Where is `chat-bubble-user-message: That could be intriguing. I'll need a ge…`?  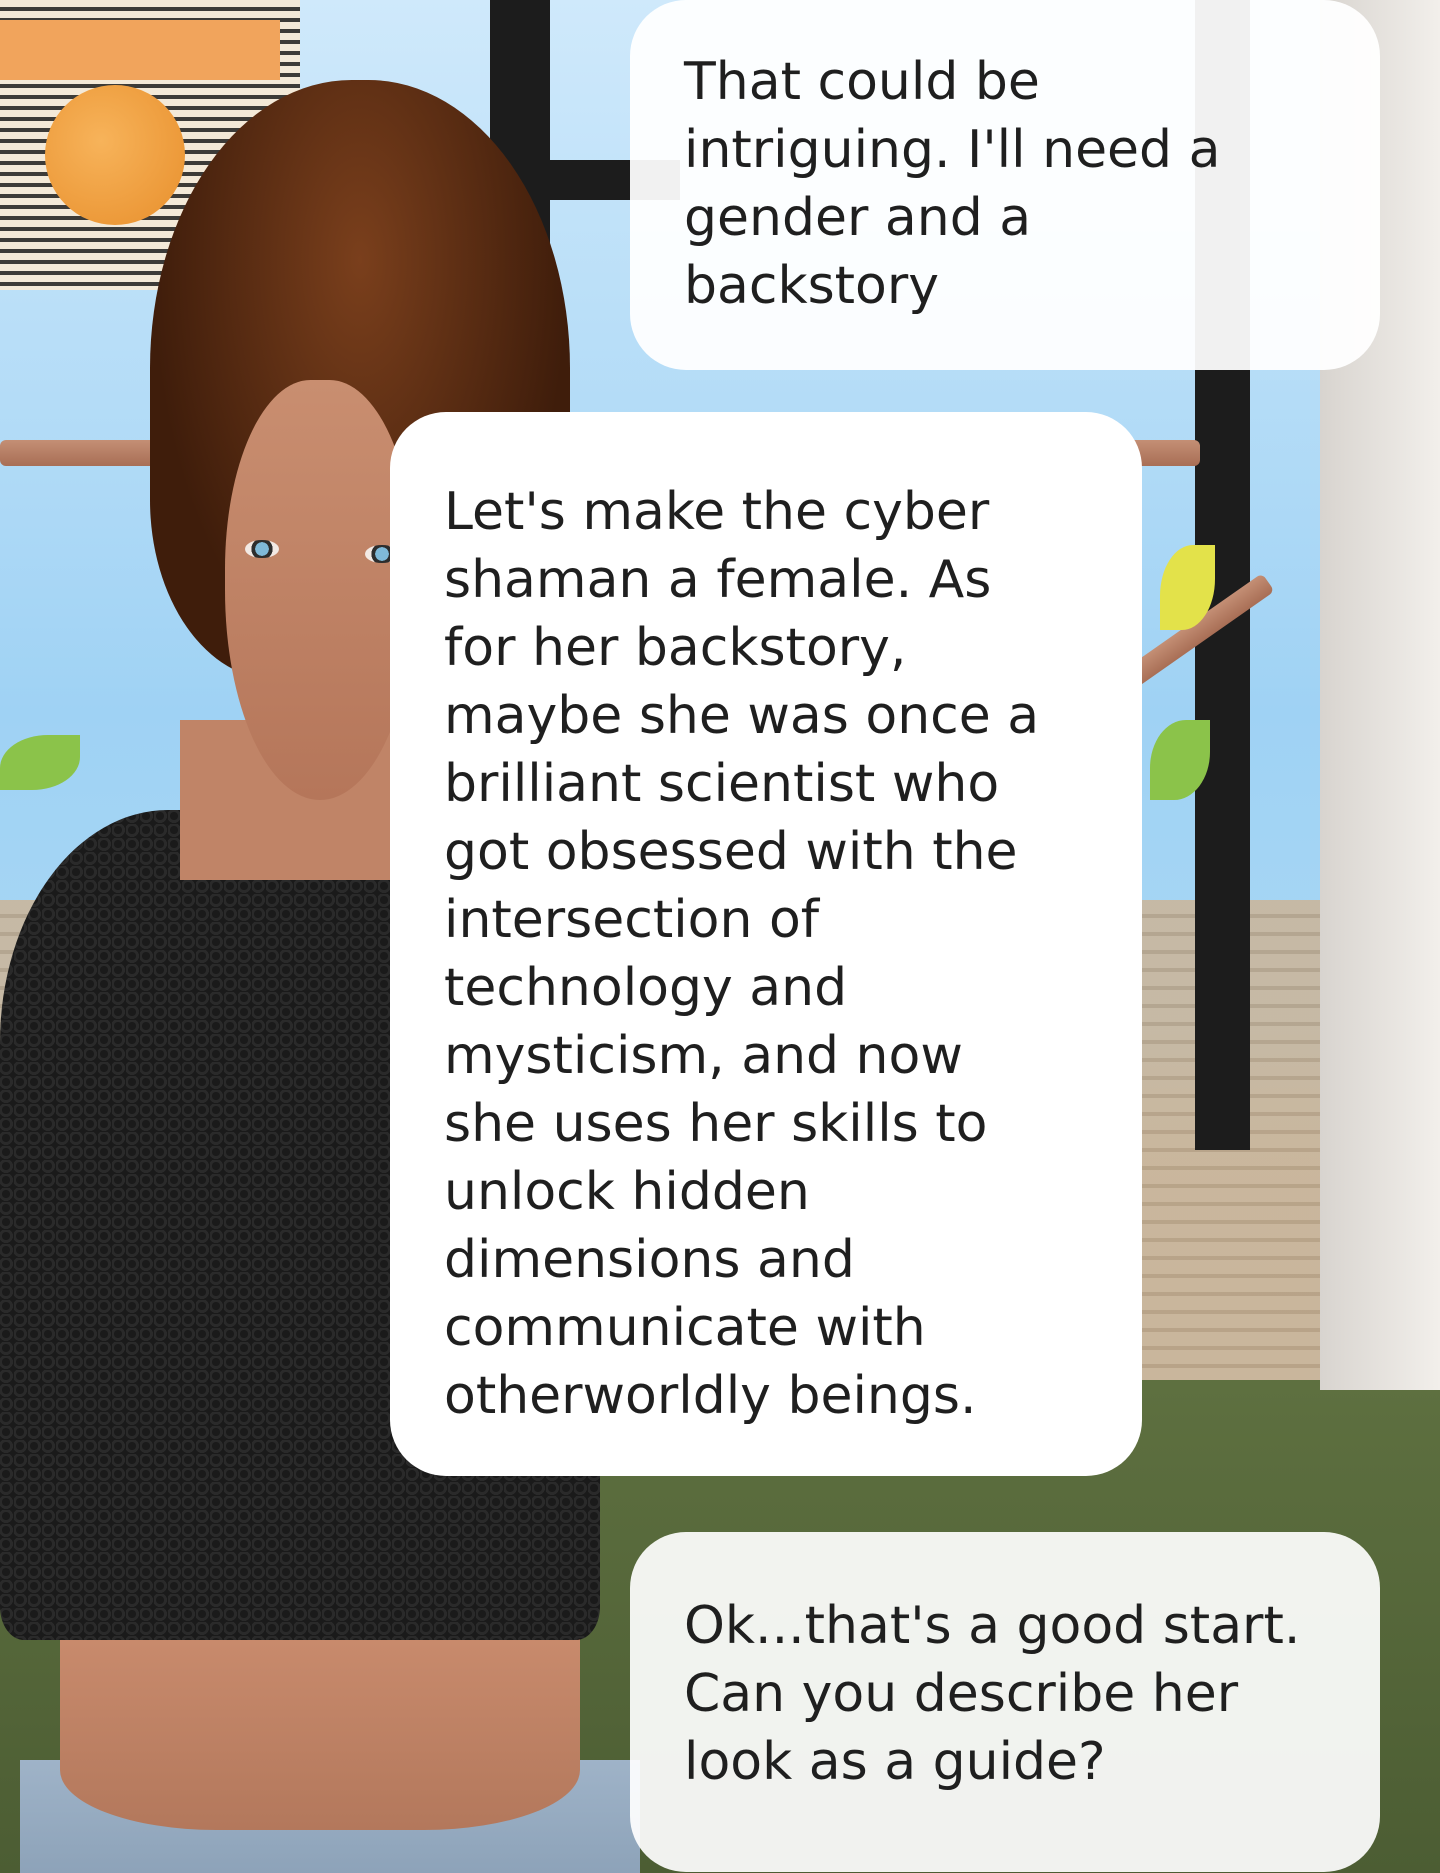 chat-bubble-user-message: That could be intriguing. I'll need a ge… is located at coordinates (1005, 185).